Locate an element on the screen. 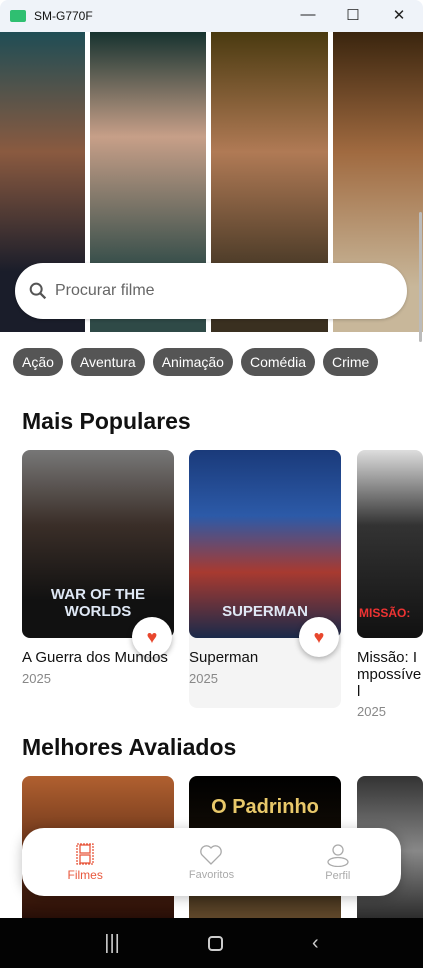 This screenshot has height=968, width=423. poster-logo: WAR OF THE WORLDS is located at coordinates (98, 603).